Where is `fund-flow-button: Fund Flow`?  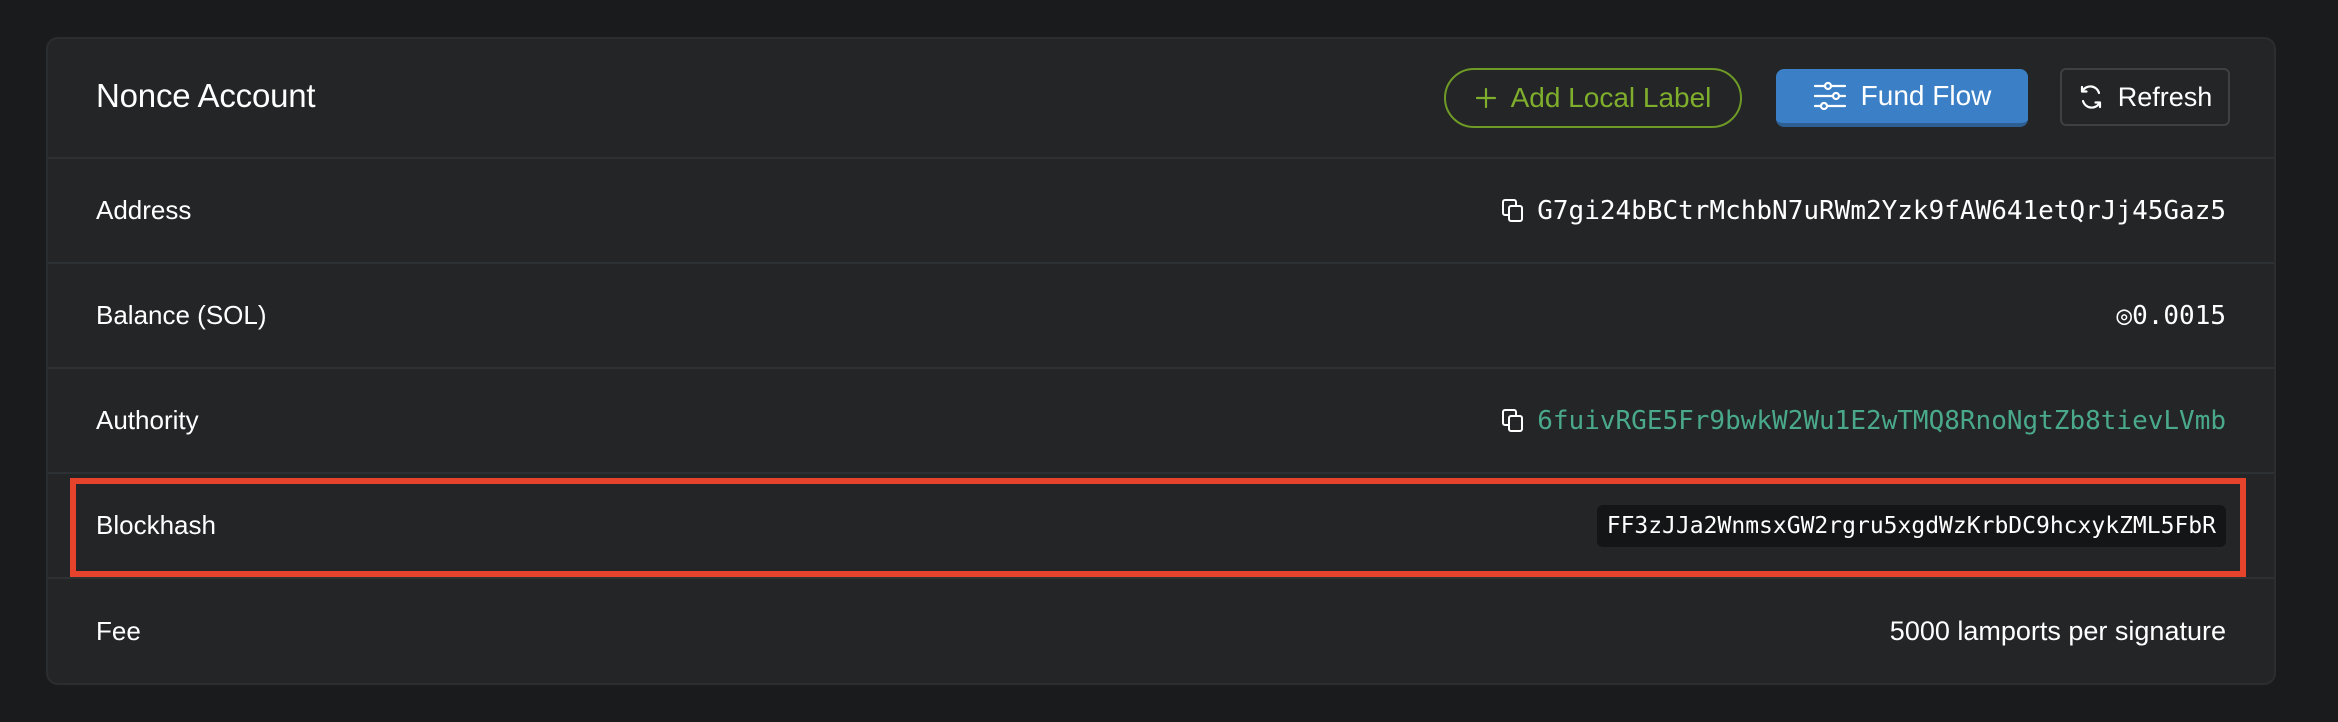 fund-flow-button: Fund Flow is located at coordinates (1902, 98).